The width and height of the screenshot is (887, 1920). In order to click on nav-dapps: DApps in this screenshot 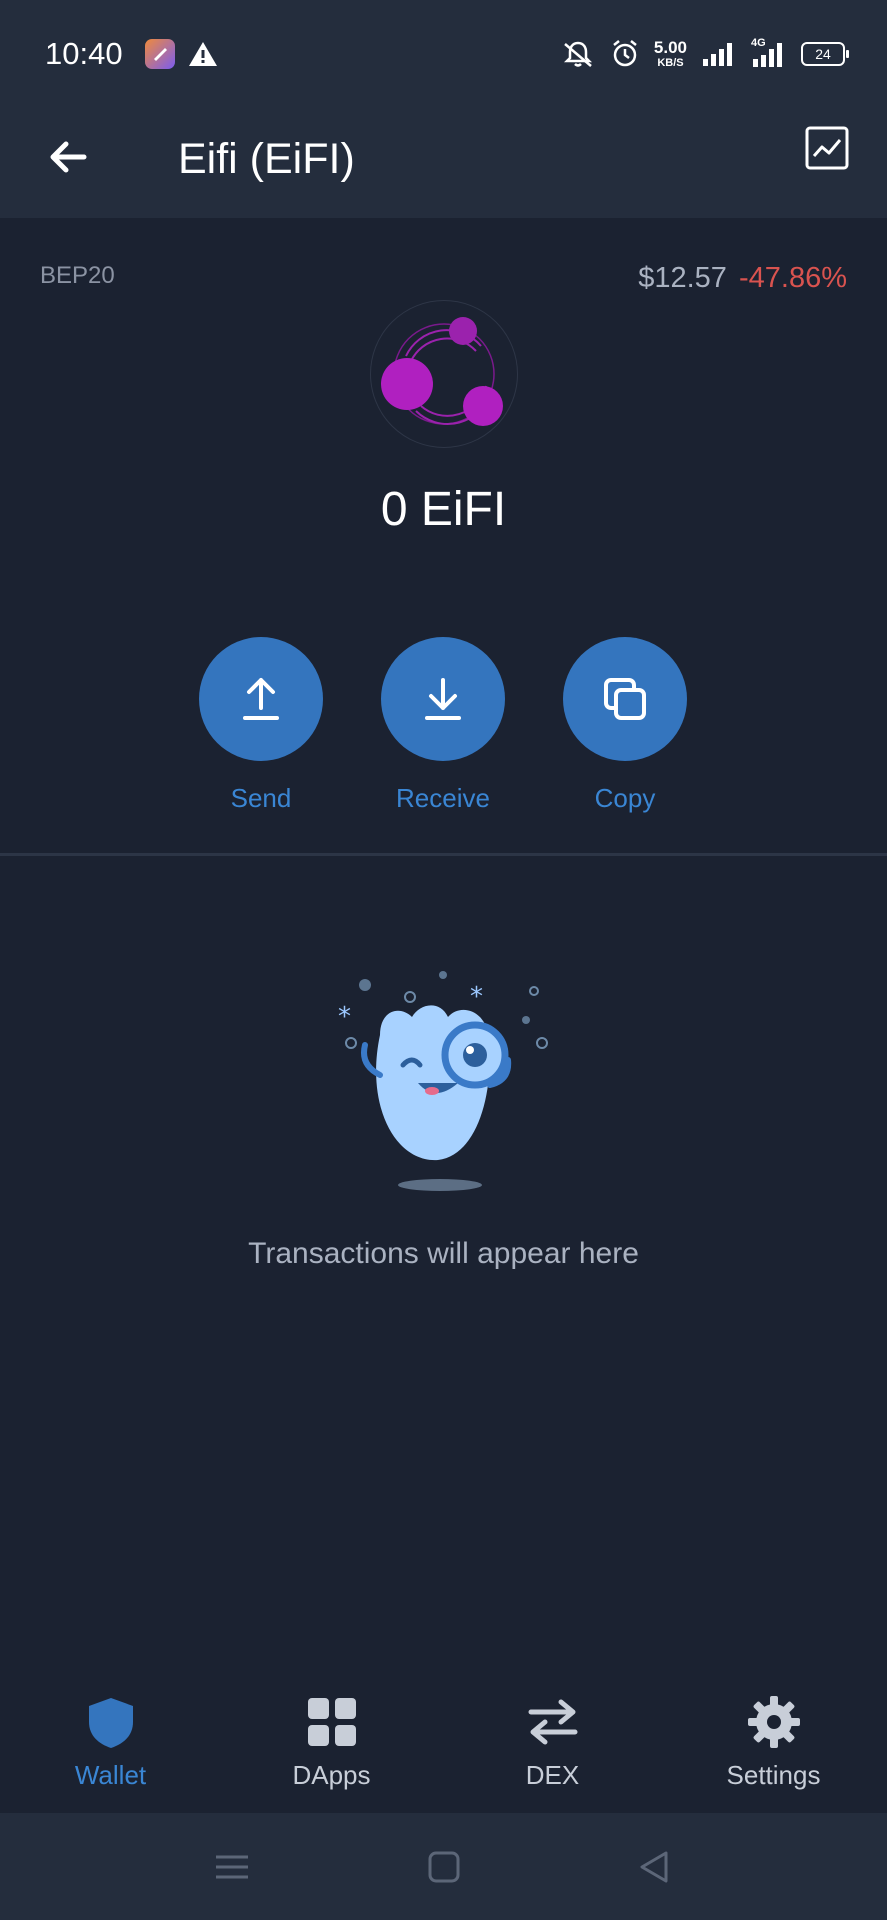, I will do `click(331, 1740)`.